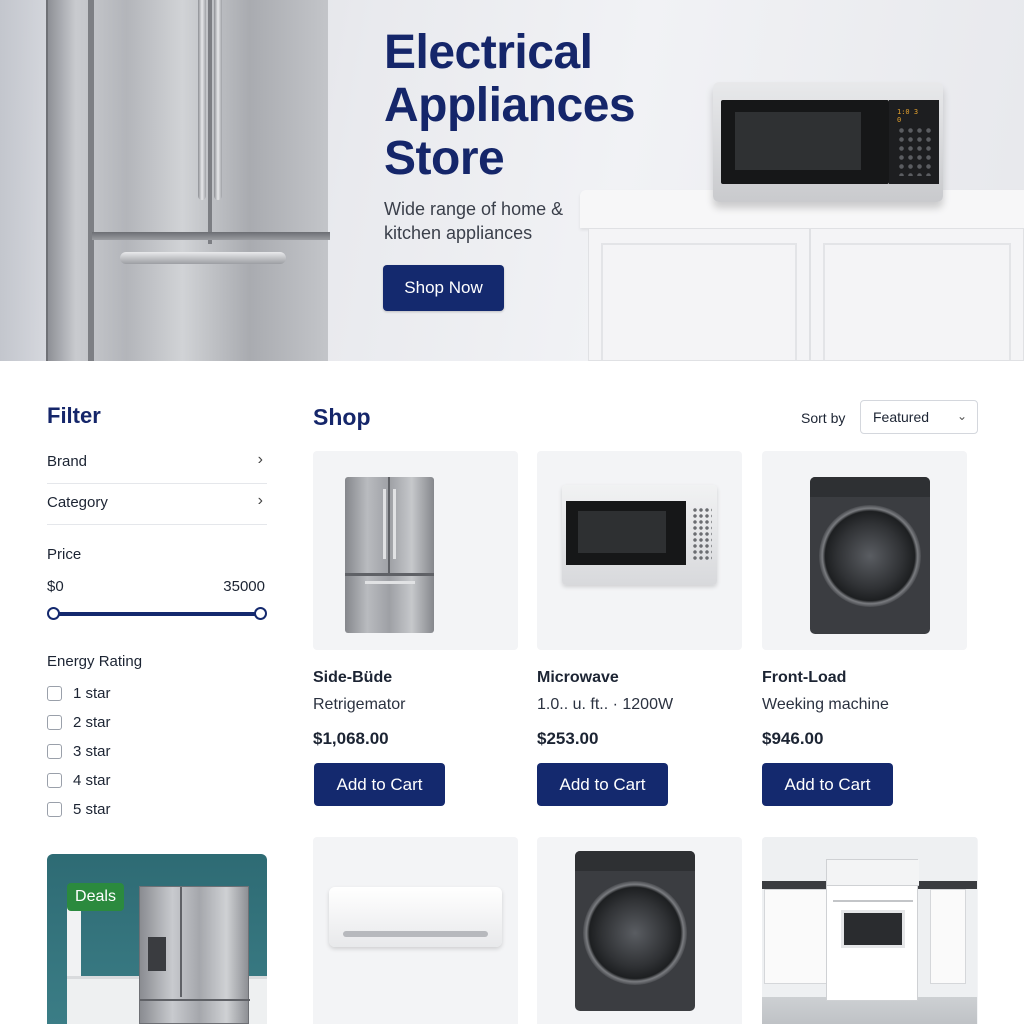 This screenshot has width=1024, height=1024. What do you see at coordinates (92, 809) in the screenshot?
I see `energy-option-label: 5 star` at bounding box center [92, 809].